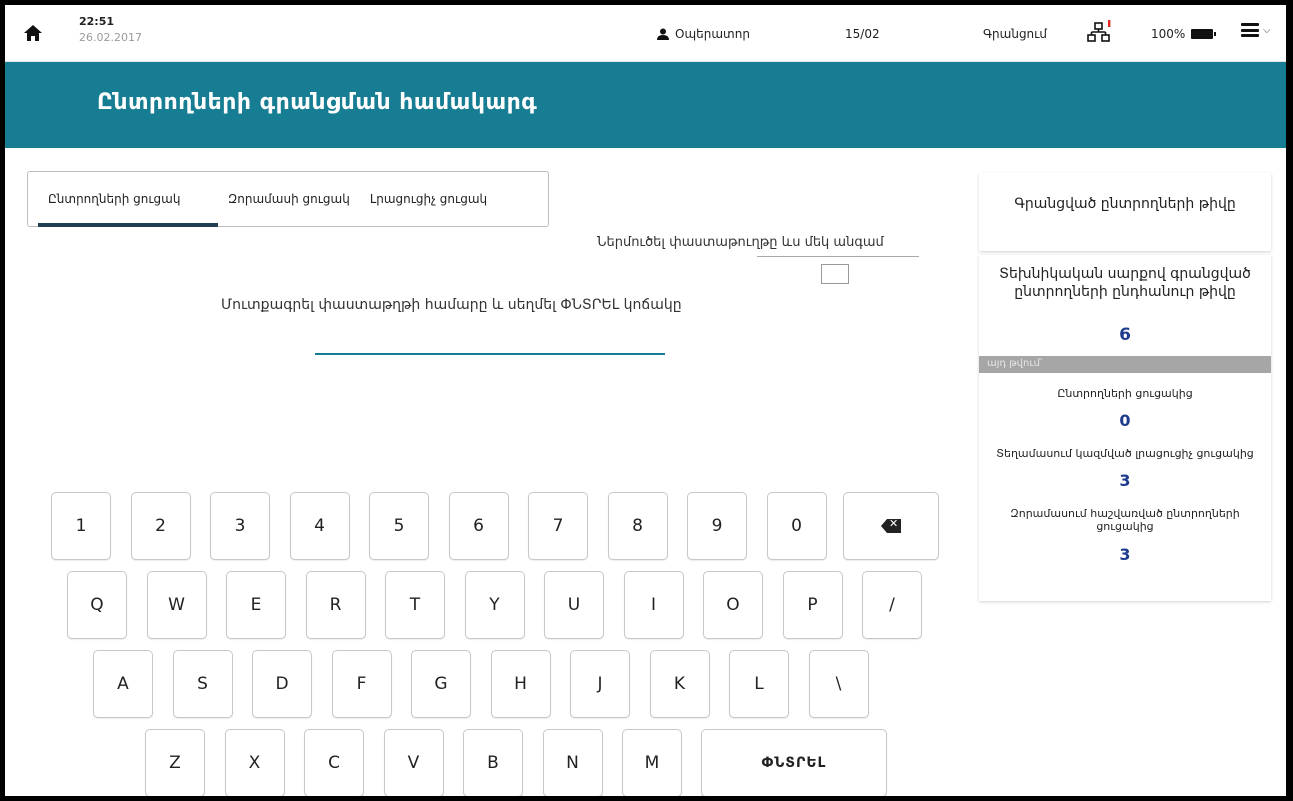 The image size is (1293, 801). What do you see at coordinates (520, 684) in the screenshot?
I see `key-h: H` at bounding box center [520, 684].